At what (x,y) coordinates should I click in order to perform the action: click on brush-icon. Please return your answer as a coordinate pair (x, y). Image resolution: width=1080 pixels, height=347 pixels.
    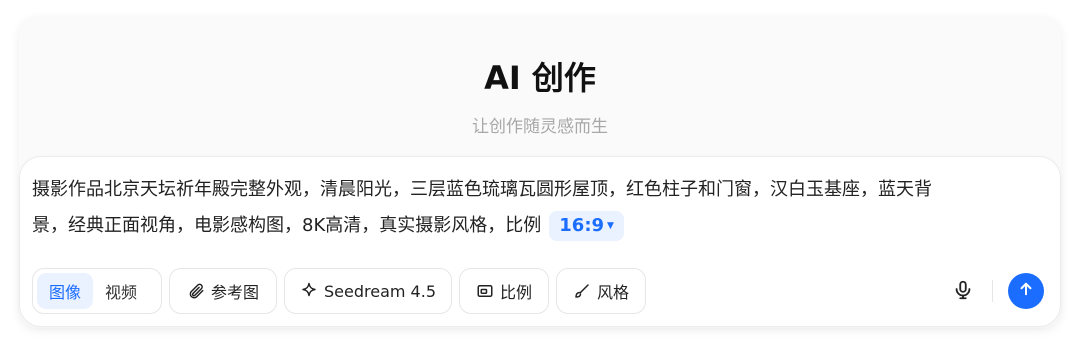
    Looking at the image, I should click on (582, 291).